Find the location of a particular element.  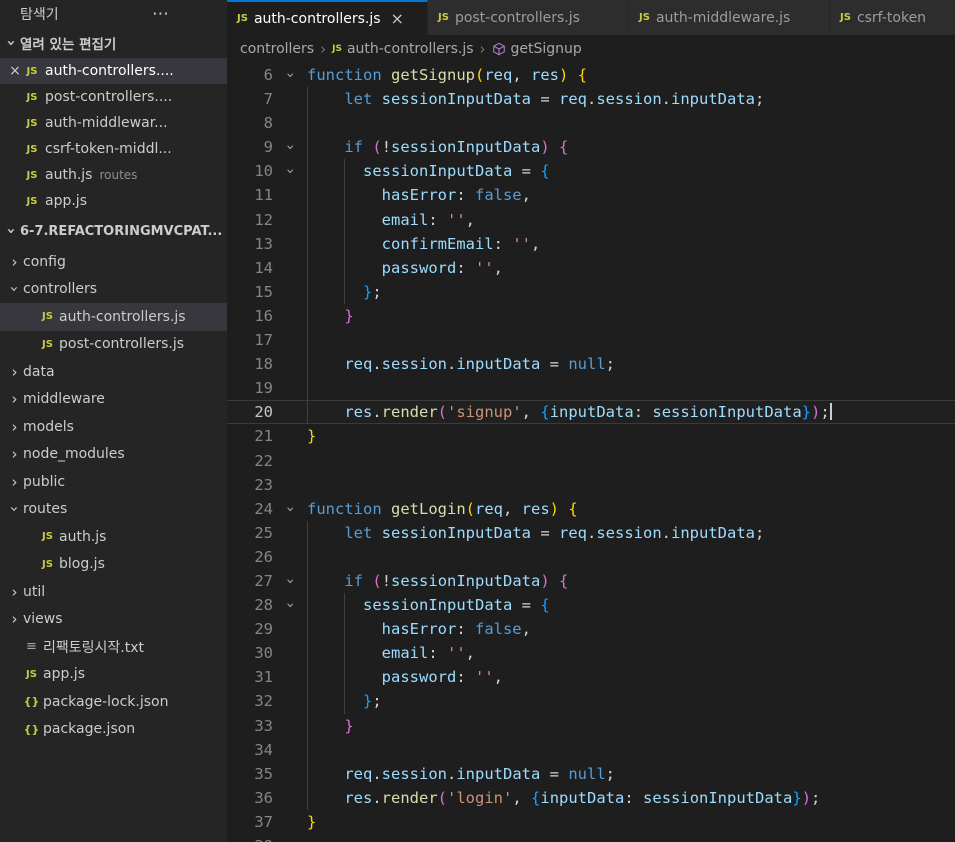

tree-item: › views is located at coordinates (113, 620).